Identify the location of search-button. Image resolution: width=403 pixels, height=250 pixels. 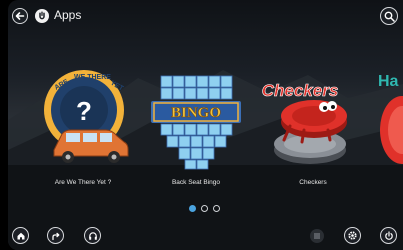
(389, 16).